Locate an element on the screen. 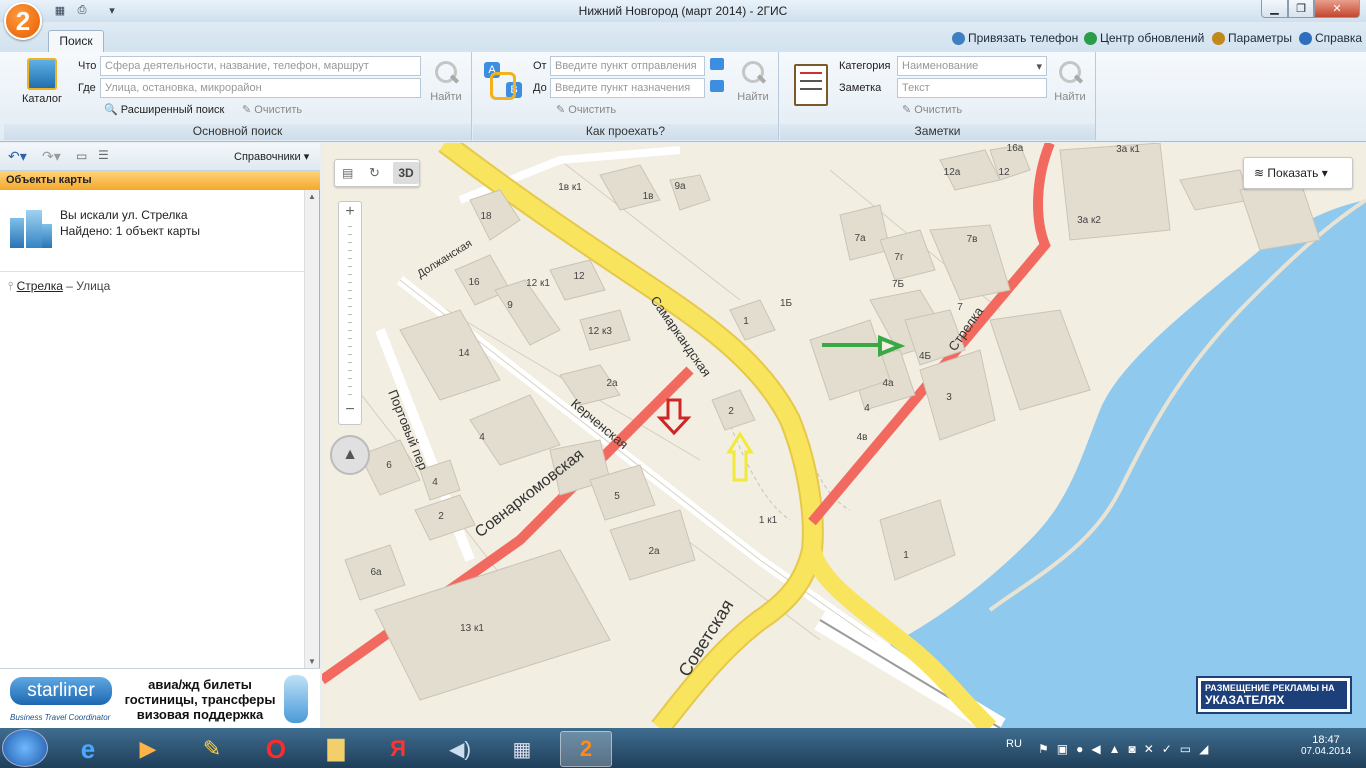  calculator-icon: ▦ is located at coordinates (522, 749).